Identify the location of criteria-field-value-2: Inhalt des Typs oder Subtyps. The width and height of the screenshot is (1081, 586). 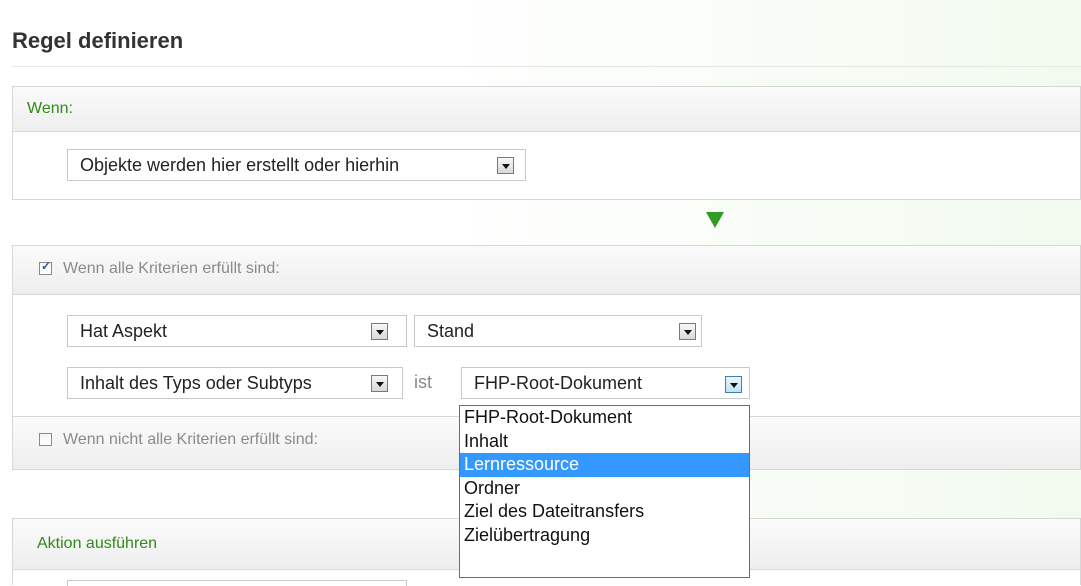
(196, 383).